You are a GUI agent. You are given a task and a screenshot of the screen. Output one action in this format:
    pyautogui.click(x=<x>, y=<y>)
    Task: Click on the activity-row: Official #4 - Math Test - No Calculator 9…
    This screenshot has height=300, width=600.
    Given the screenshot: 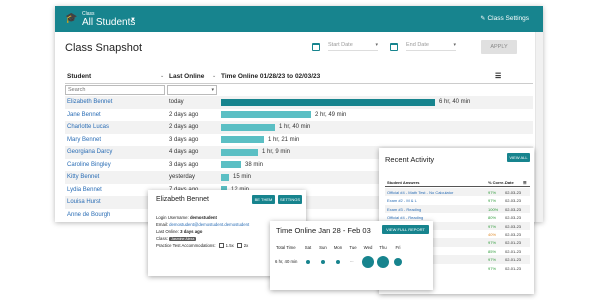 What is the action you would take?
    pyautogui.click(x=457, y=192)
    